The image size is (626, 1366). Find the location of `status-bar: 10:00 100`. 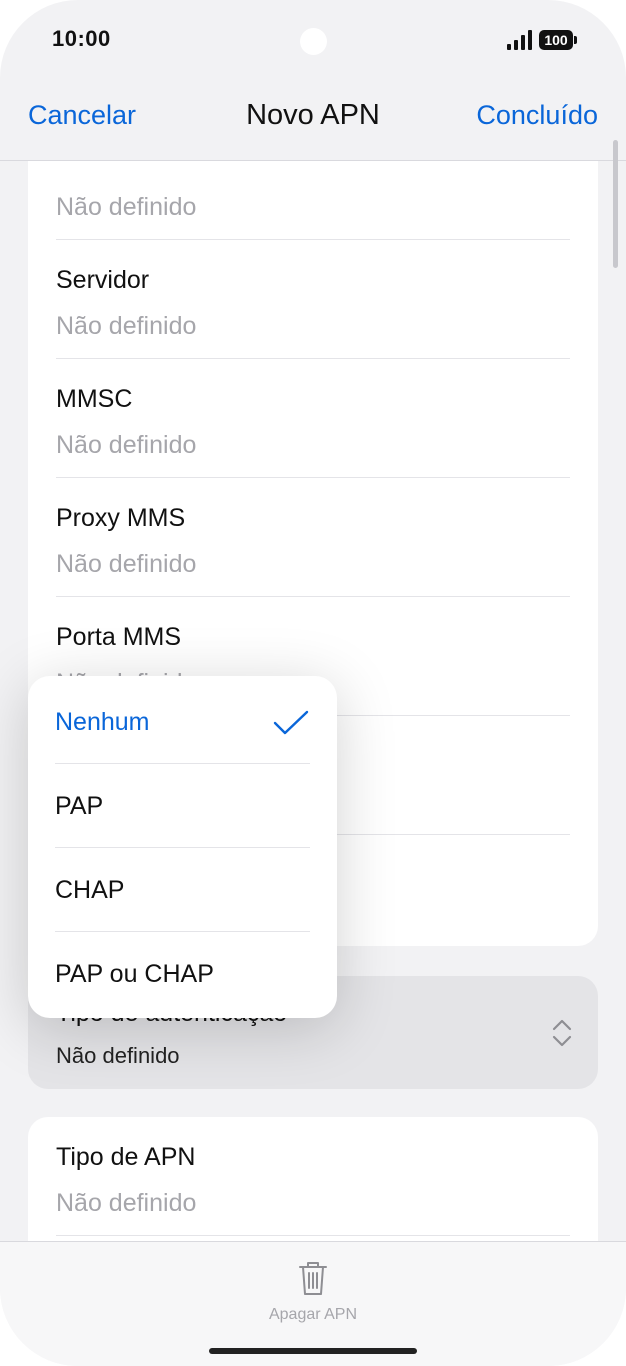

status-bar: 10:00 100 is located at coordinates (313, 40).